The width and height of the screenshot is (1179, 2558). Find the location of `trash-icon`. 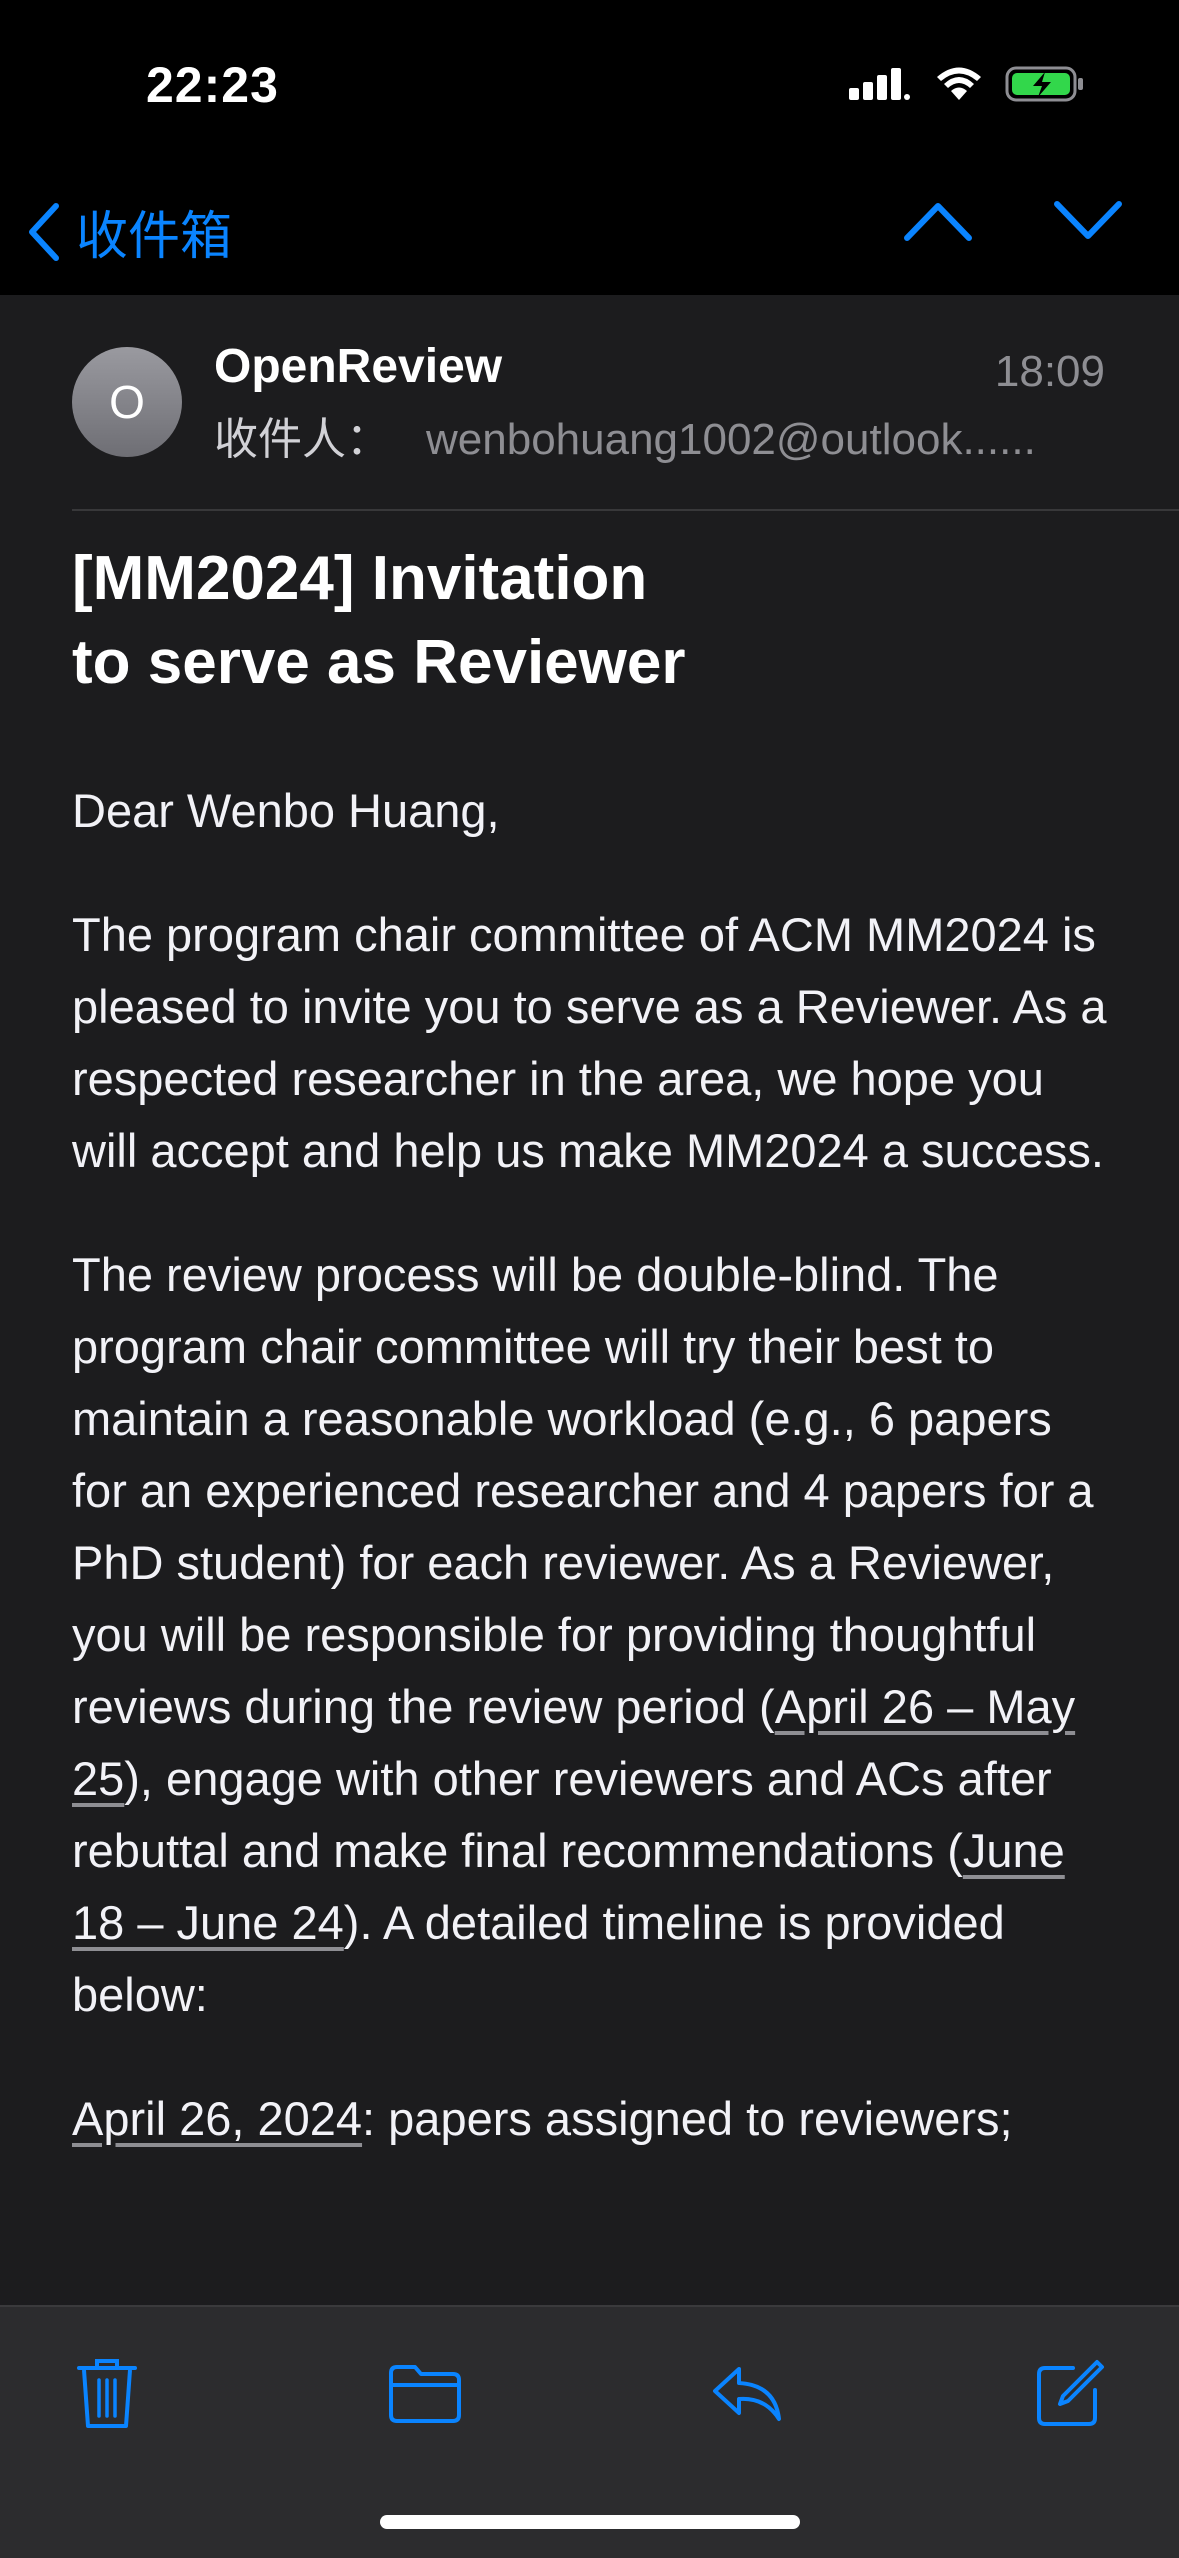

trash-icon is located at coordinates (107, 2393).